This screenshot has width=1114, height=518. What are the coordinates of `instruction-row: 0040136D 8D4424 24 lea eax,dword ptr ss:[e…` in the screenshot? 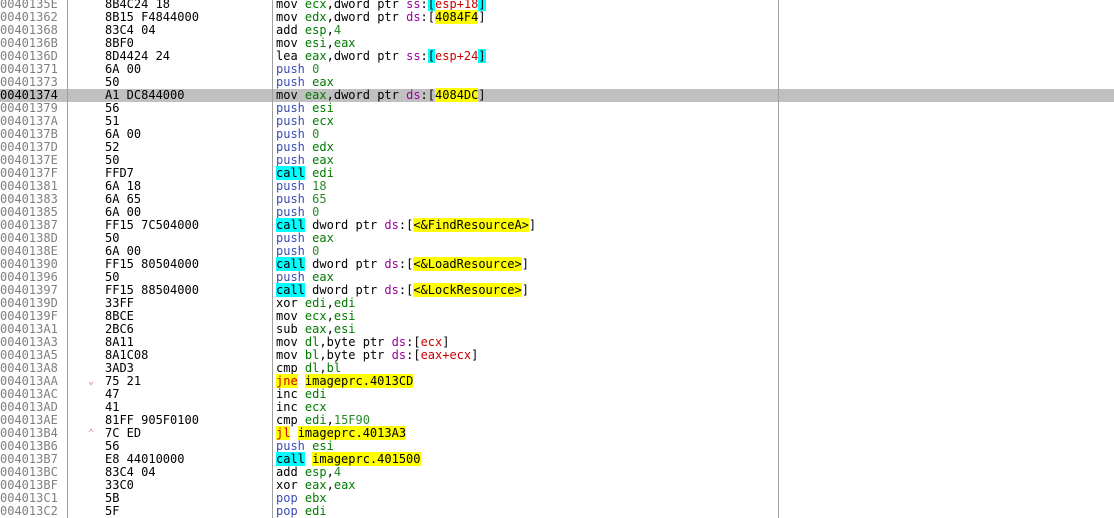 It's located at (557, 56).